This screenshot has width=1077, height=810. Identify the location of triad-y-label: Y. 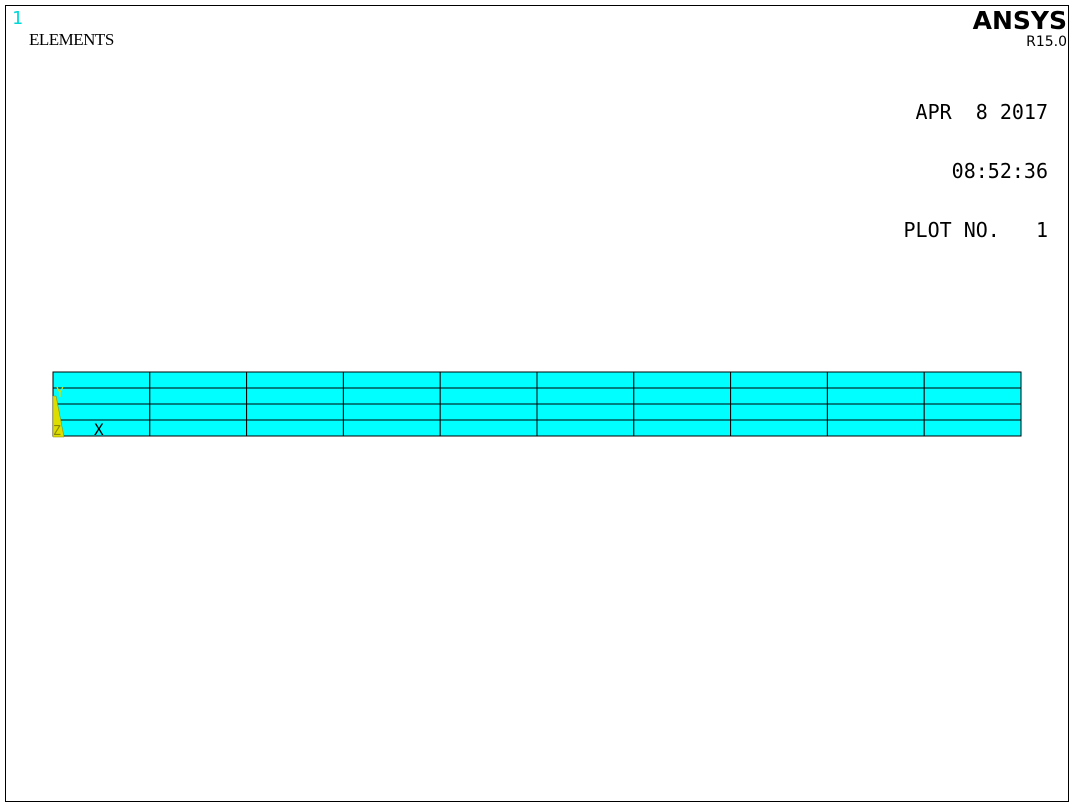
(60, 393).